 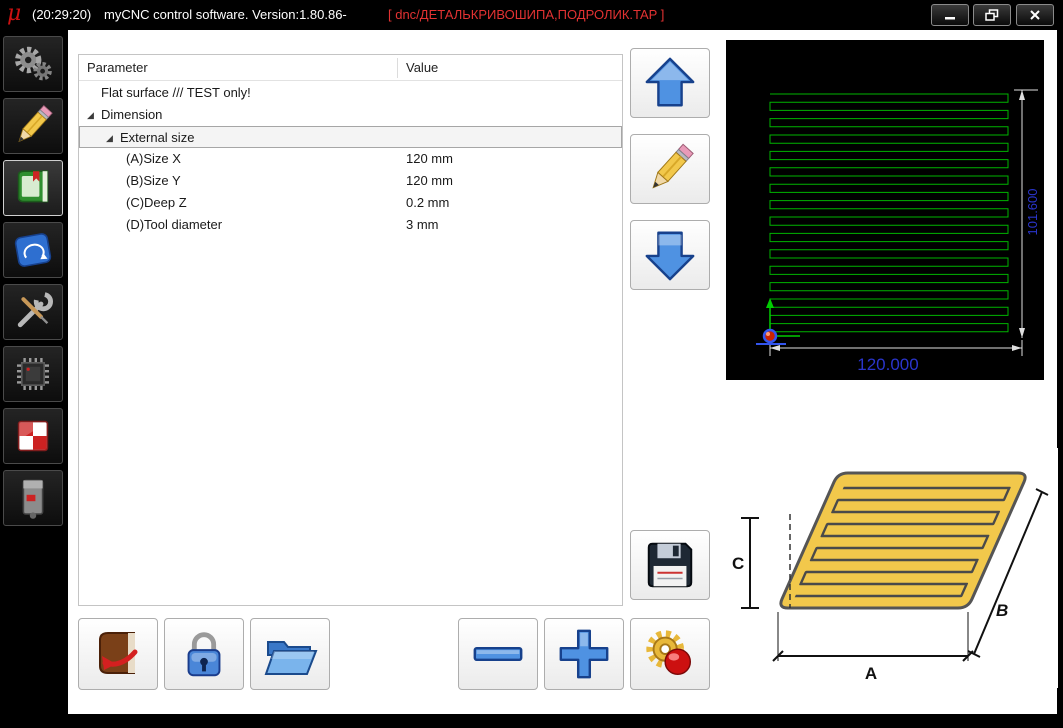 I want to click on open-file-button, so click(x=290, y=654).